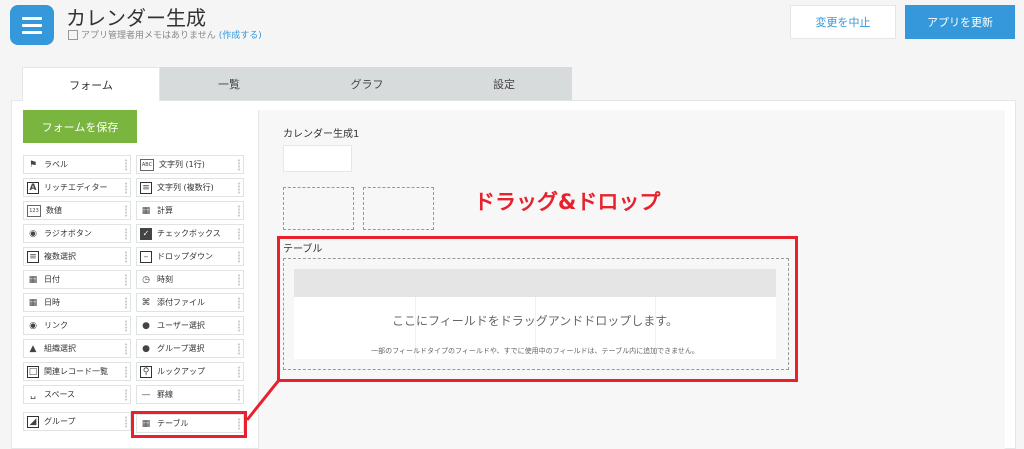 Image resolution: width=1024 pixels, height=449 pixels. Describe the element at coordinates (367, 83) in the screenshot. I see `tab-graph: グラフ` at that location.